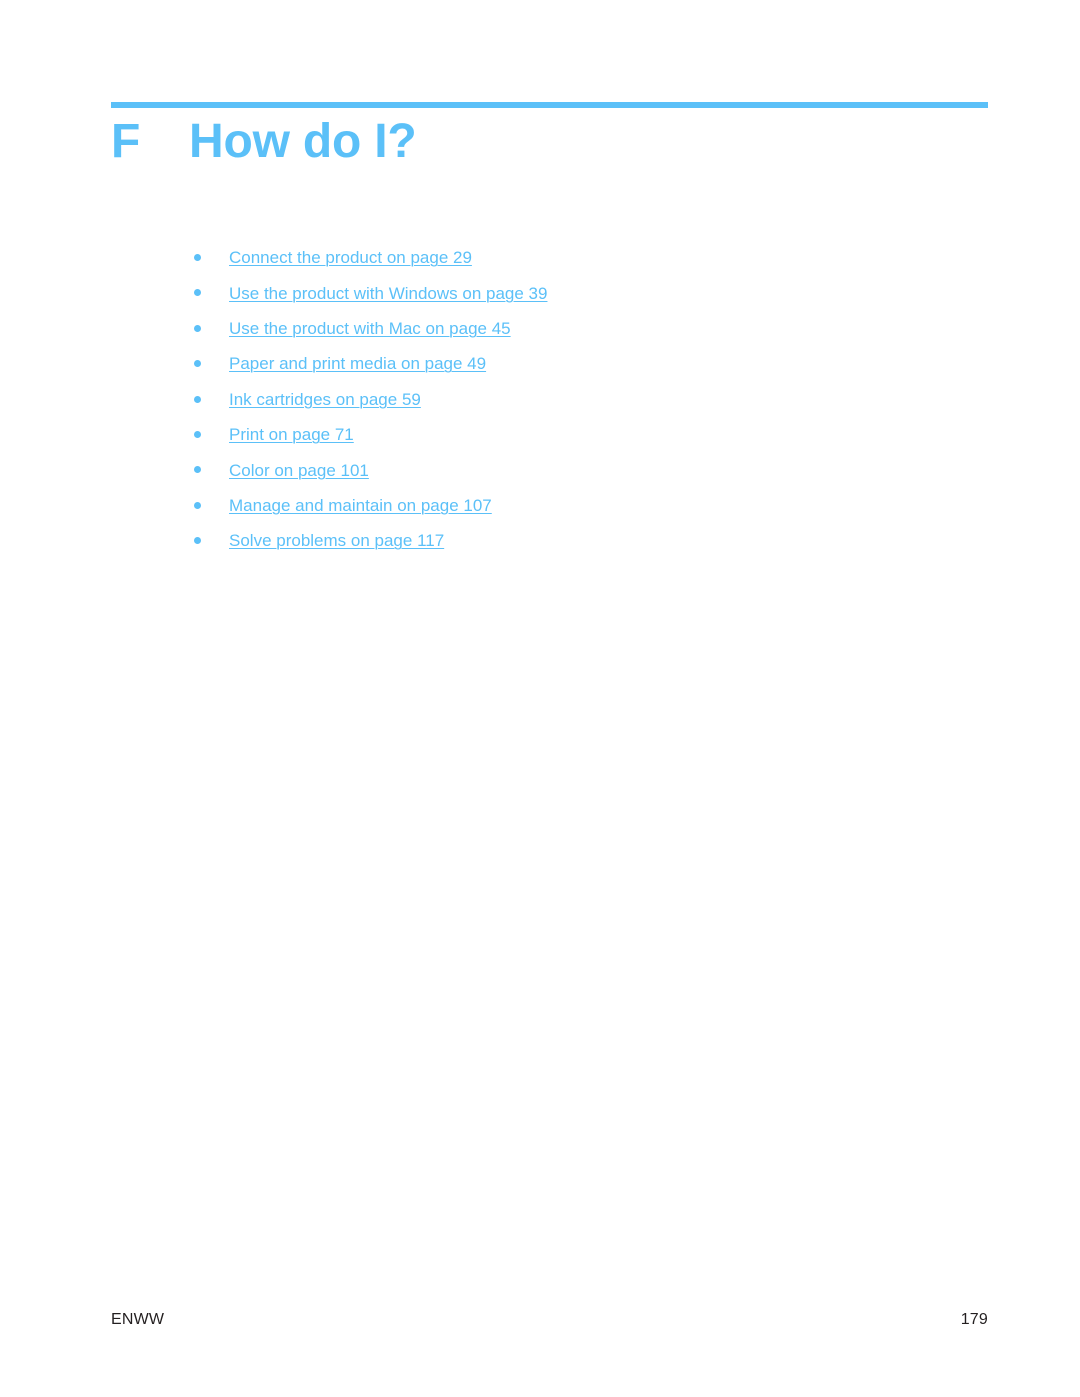 The width and height of the screenshot is (1080, 1397). What do you see at coordinates (360, 505) in the screenshot?
I see `cross-reference-link: Manage and maintain on page 107` at bounding box center [360, 505].